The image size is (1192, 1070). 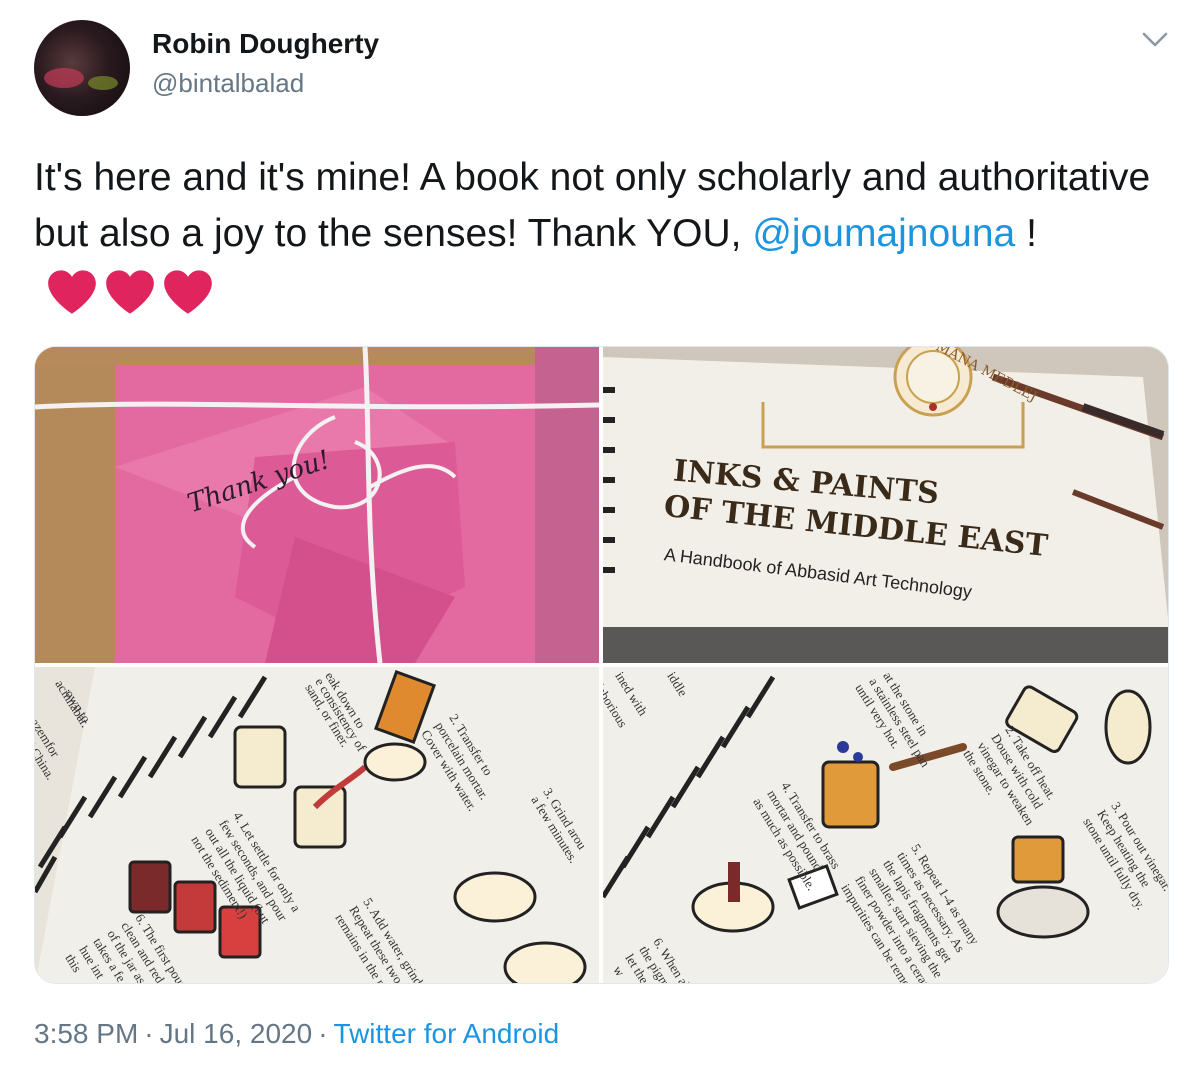 I want to click on tweet-footer: 3:58 PM · Jul 16, 2020 · Twitter for Android, so click(x=296, y=1034).